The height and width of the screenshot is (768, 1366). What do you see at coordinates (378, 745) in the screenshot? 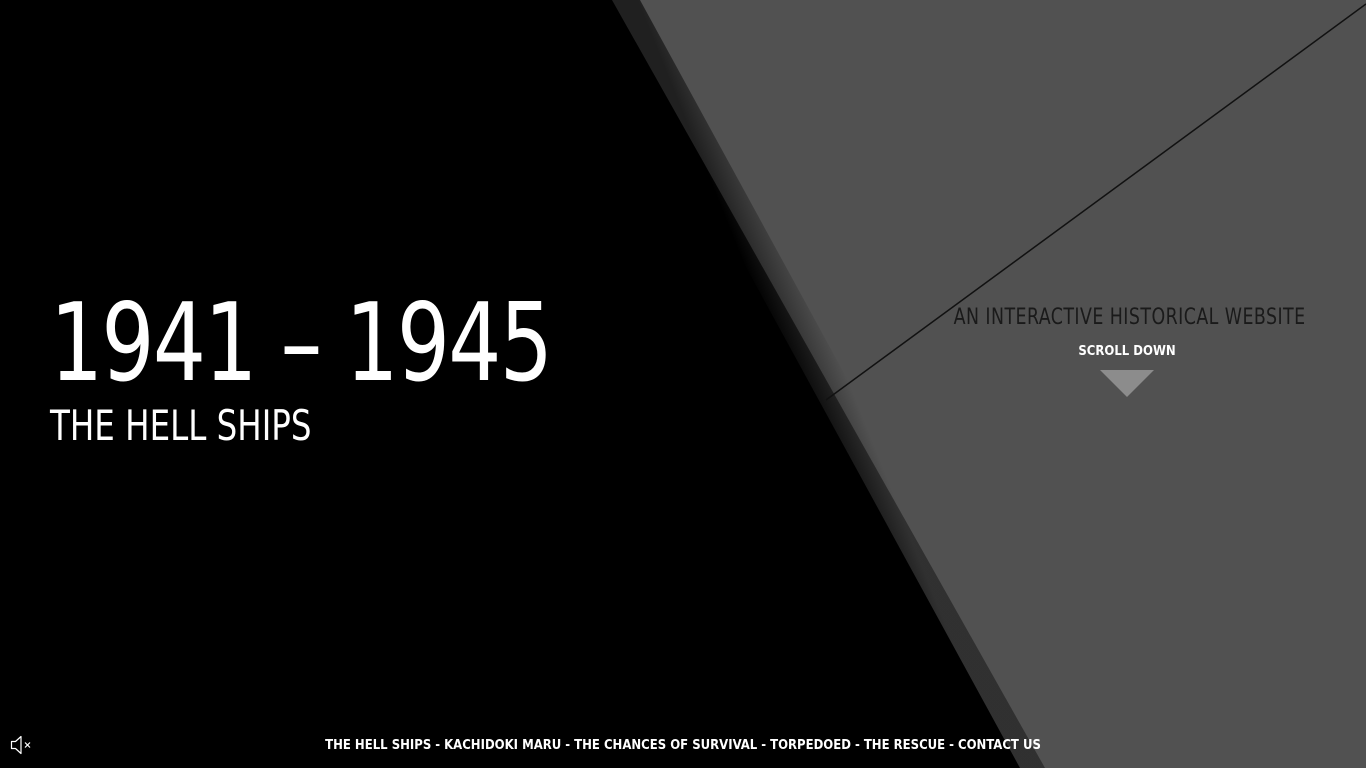
I see `nav-link-the-hell-ships: THE HELL SHIPS` at bounding box center [378, 745].